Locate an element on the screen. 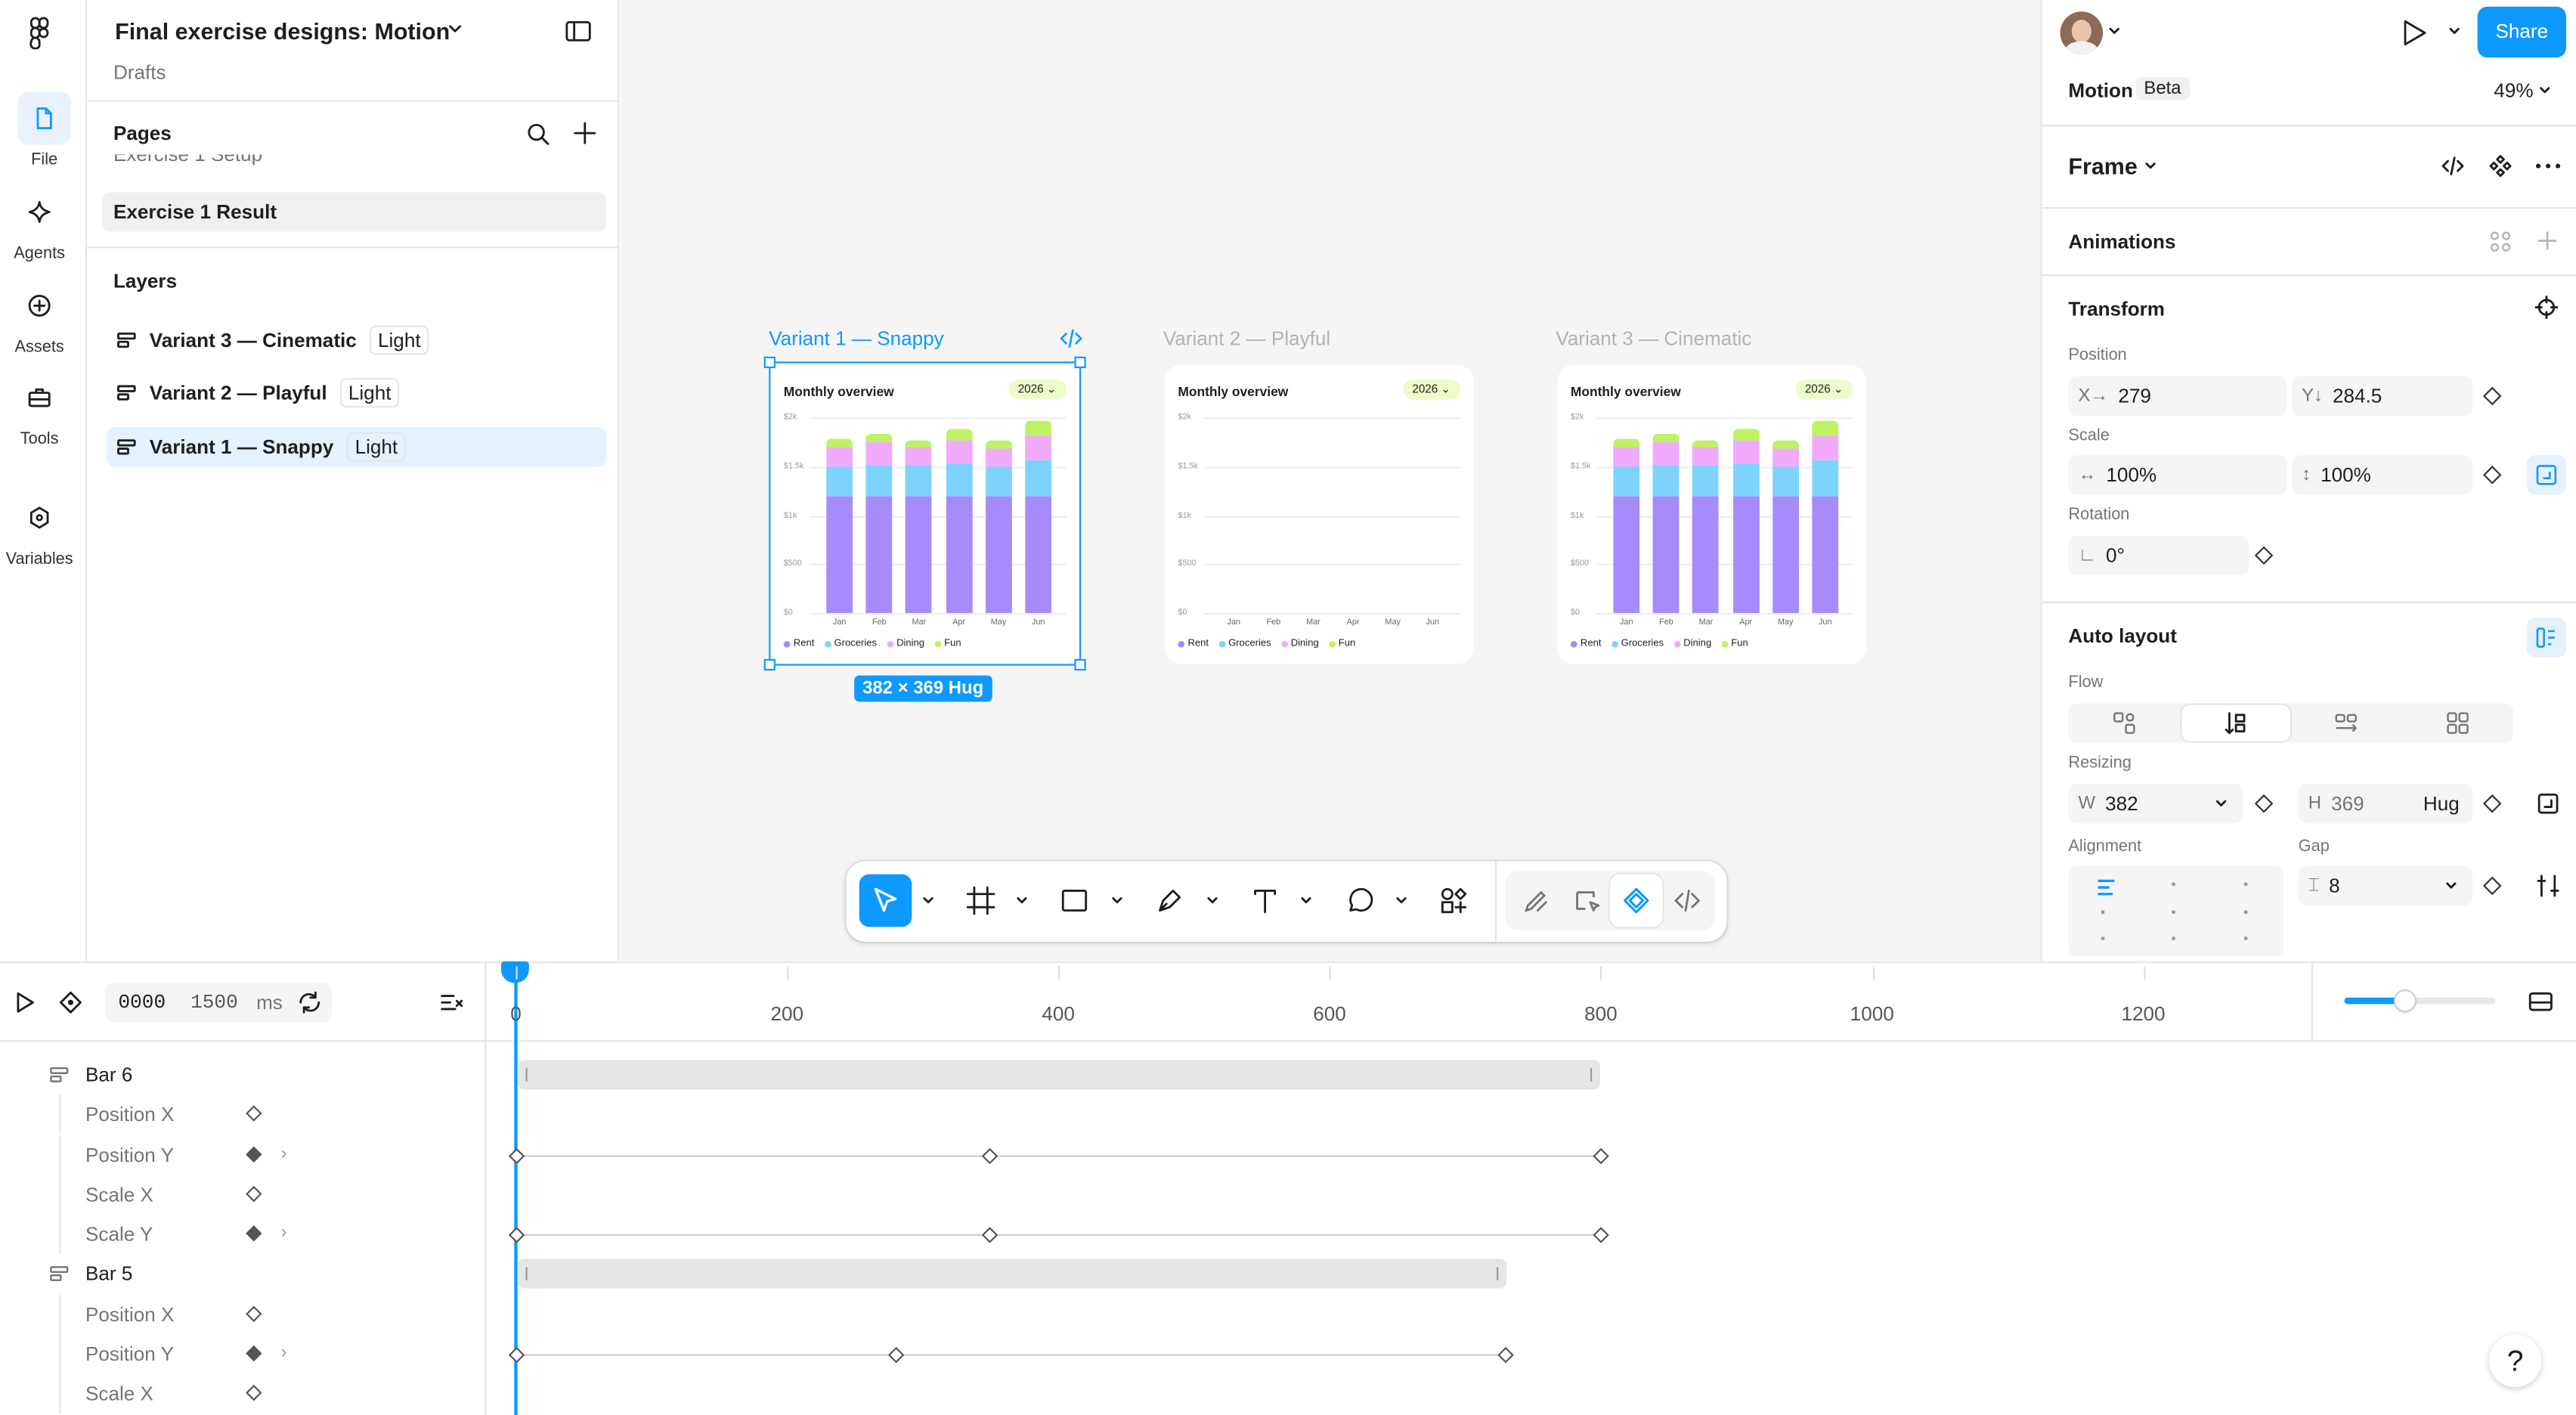 The image size is (2576, 1415). add-animation-icon is located at coordinates (2547, 240).